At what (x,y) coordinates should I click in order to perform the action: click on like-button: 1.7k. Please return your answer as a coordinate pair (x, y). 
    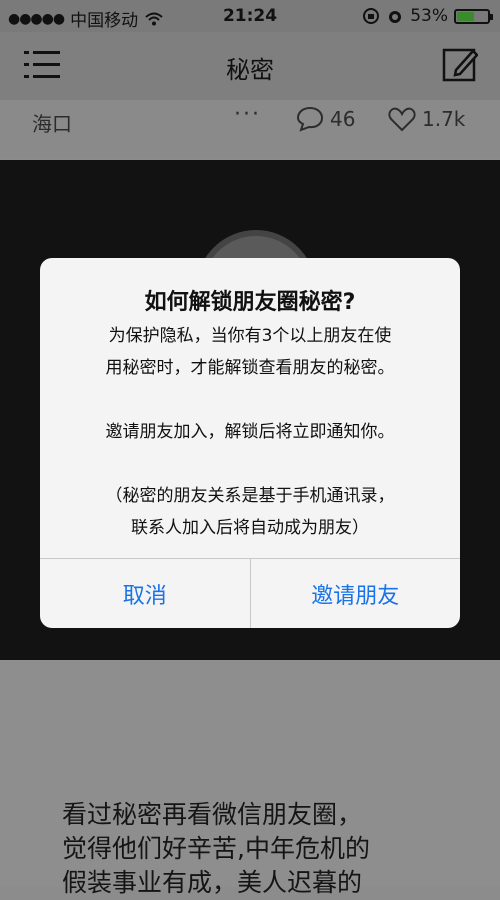
    Looking at the image, I should click on (426, 119).